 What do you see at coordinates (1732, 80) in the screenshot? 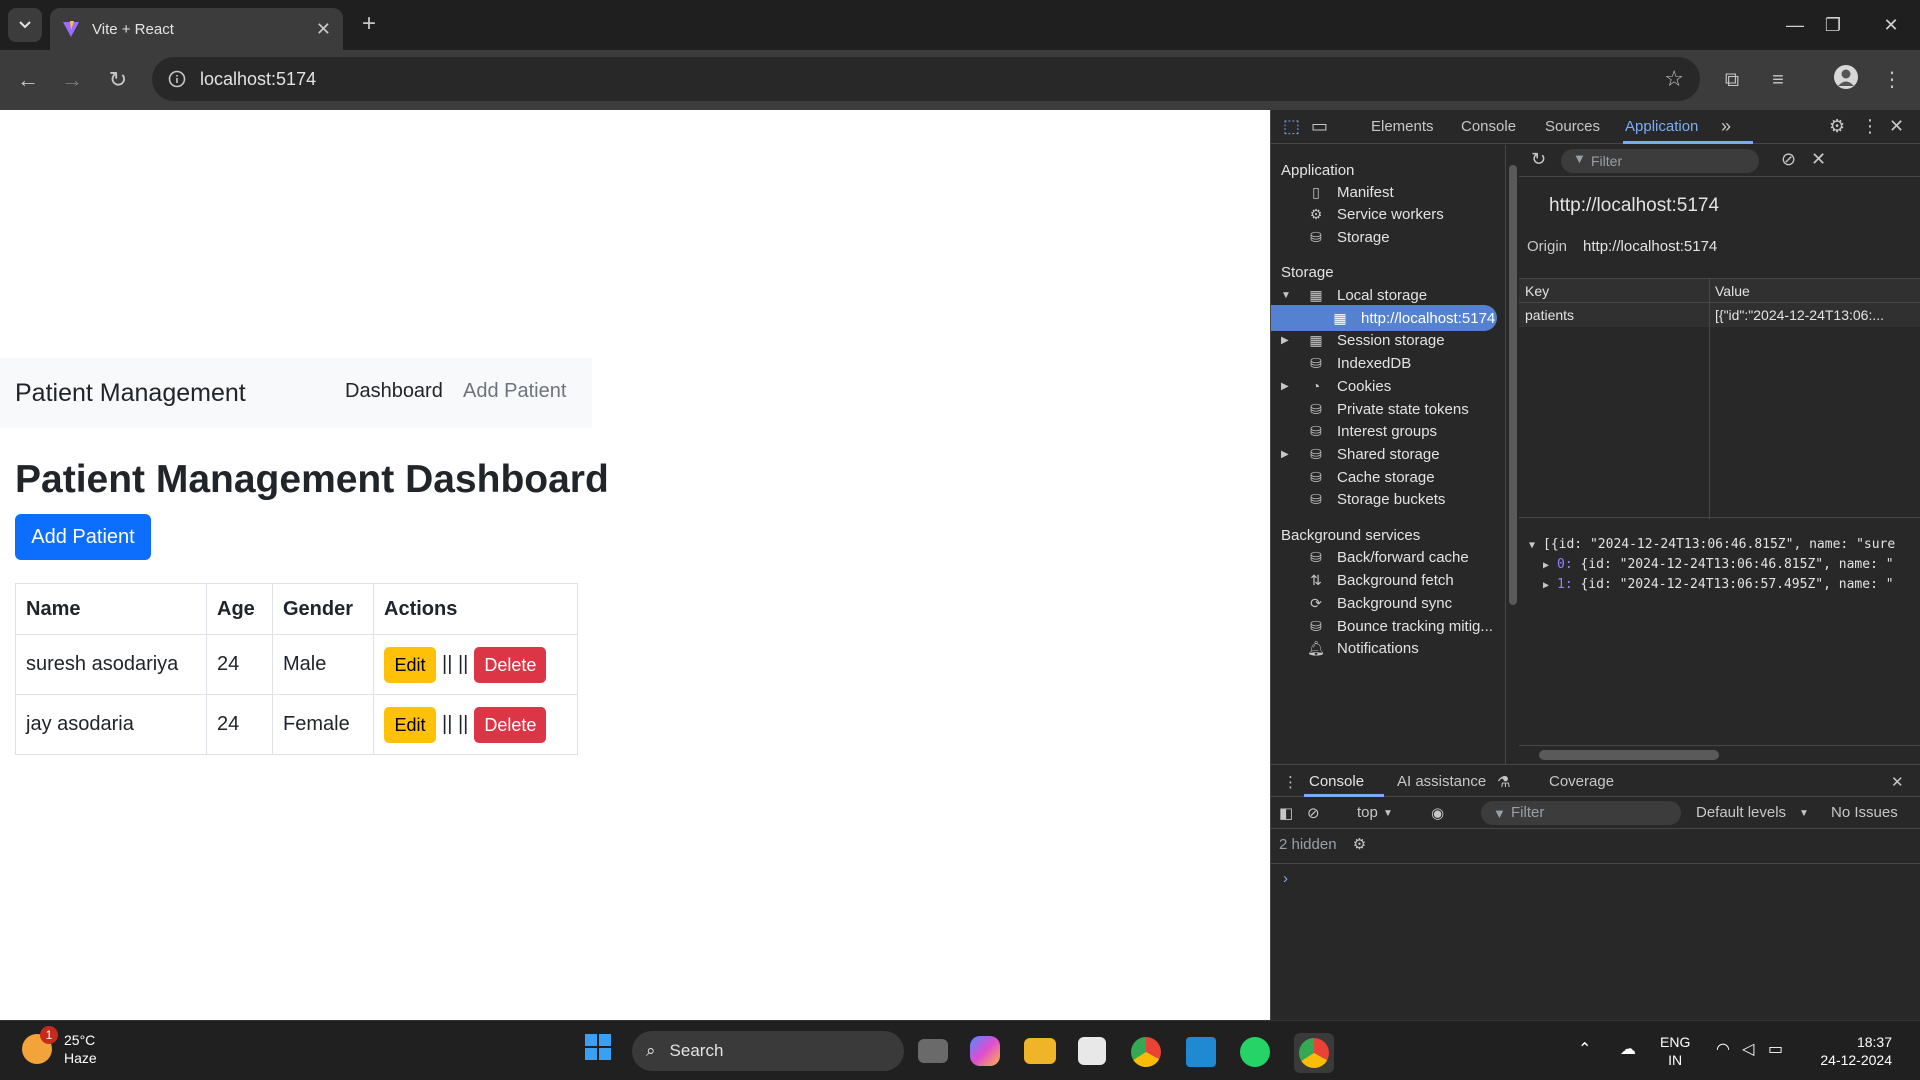
I see `extensions-icon: ⧉` at bounding box center [1732, 80].